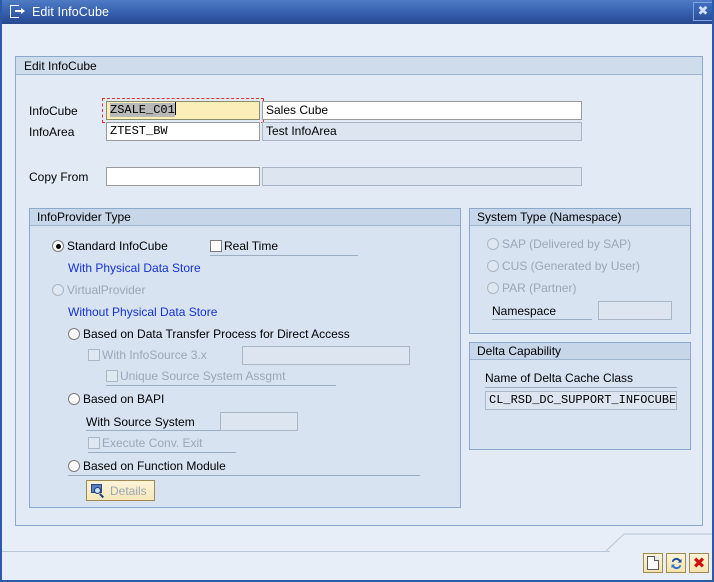 The height and width of the screenshot is (582, 714). I want to click on infocube-description-input: Sales Cube, so click(422, 110).